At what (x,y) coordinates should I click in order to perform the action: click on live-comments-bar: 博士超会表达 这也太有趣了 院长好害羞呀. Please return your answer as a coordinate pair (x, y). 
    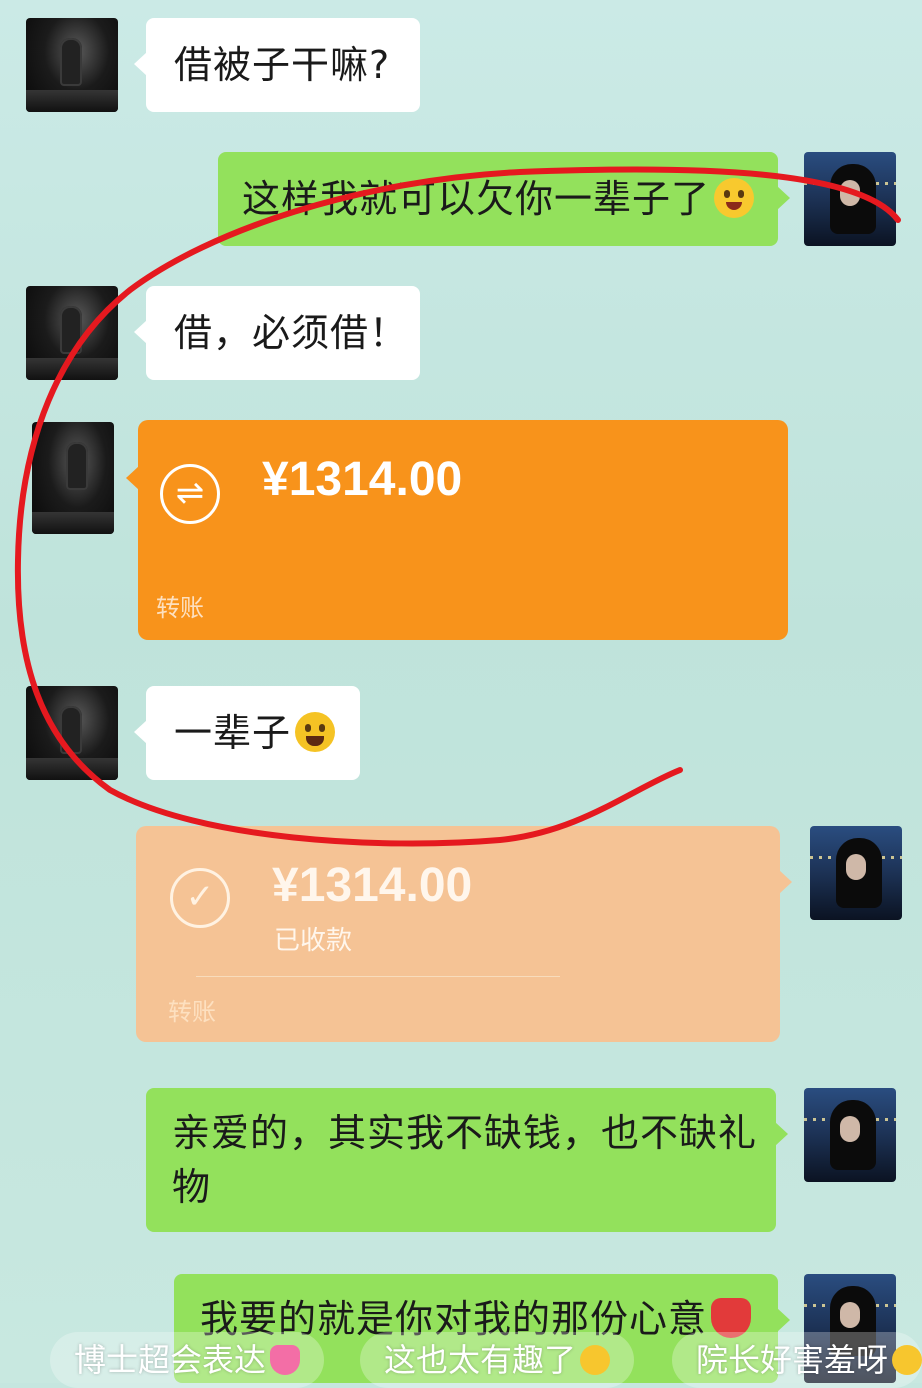
    Looking at the image, I should click on (461, 1359).